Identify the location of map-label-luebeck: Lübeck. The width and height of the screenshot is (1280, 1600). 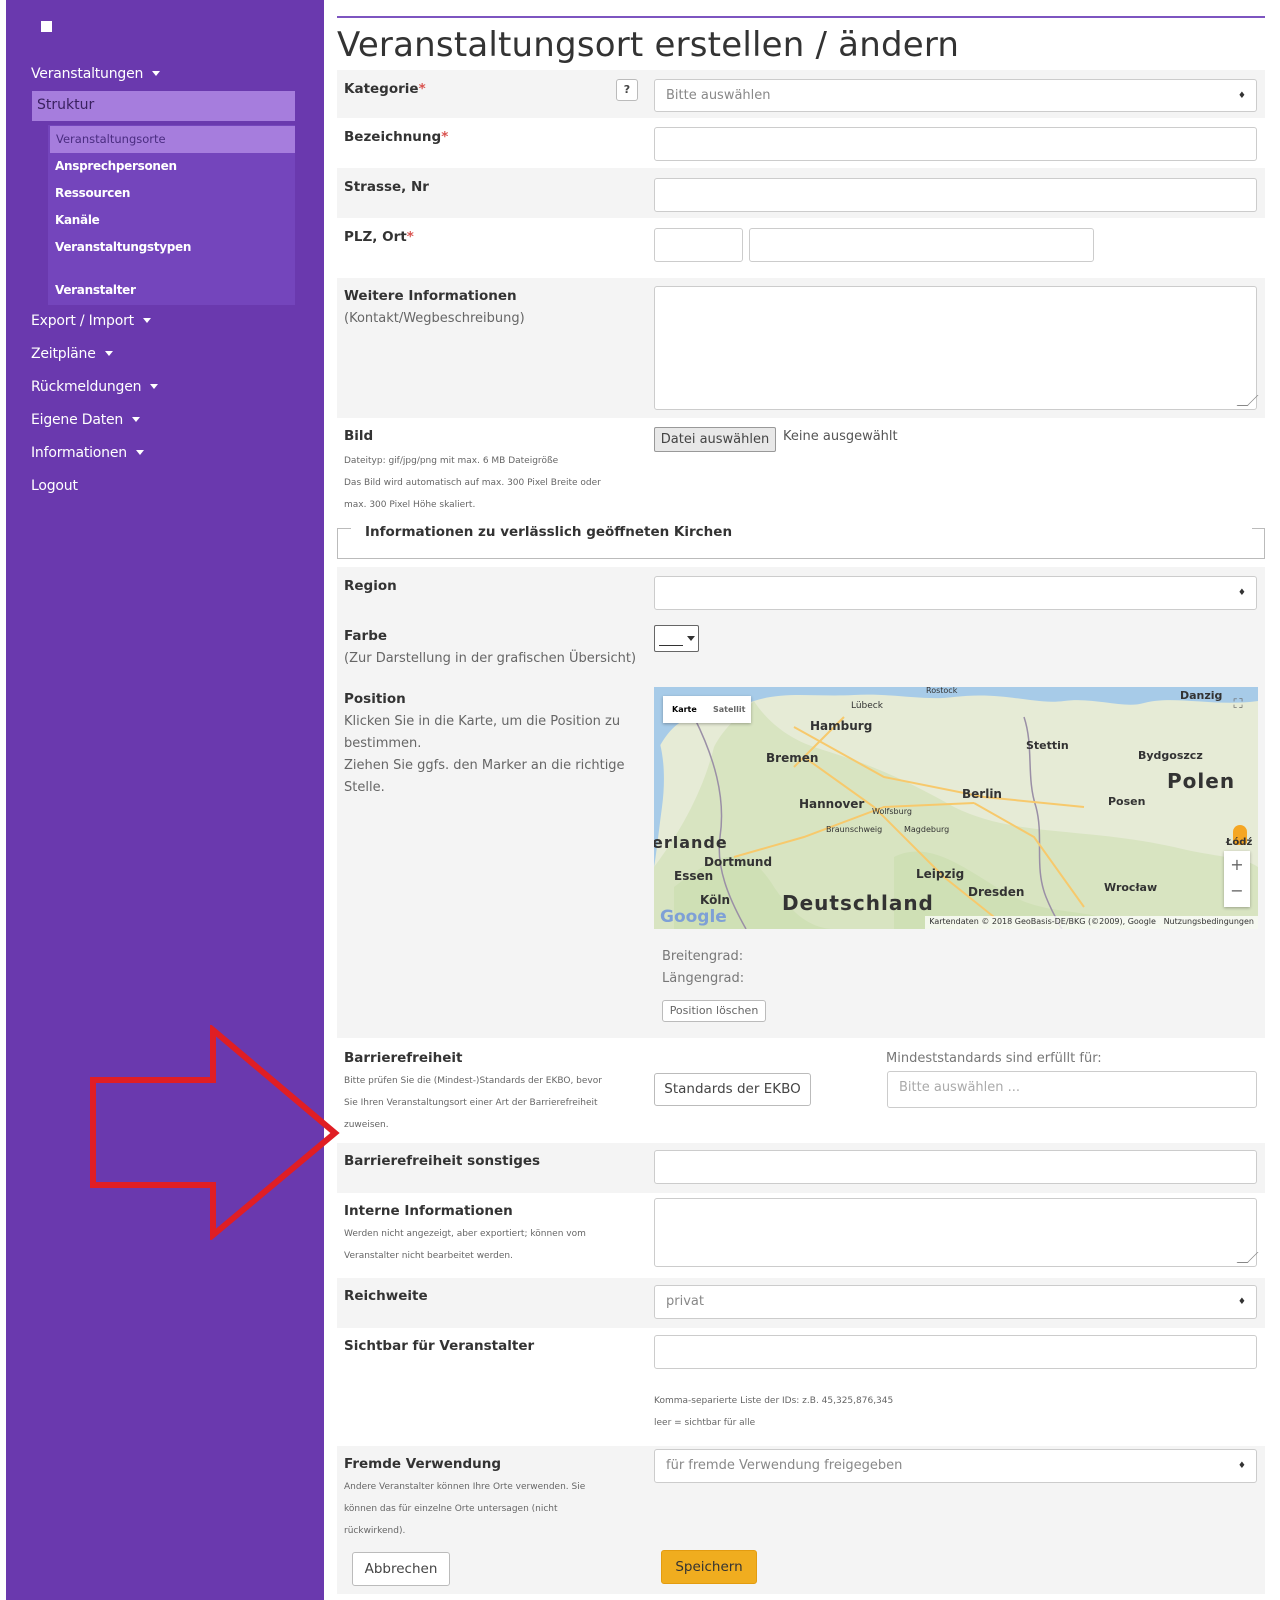
(867, 706).